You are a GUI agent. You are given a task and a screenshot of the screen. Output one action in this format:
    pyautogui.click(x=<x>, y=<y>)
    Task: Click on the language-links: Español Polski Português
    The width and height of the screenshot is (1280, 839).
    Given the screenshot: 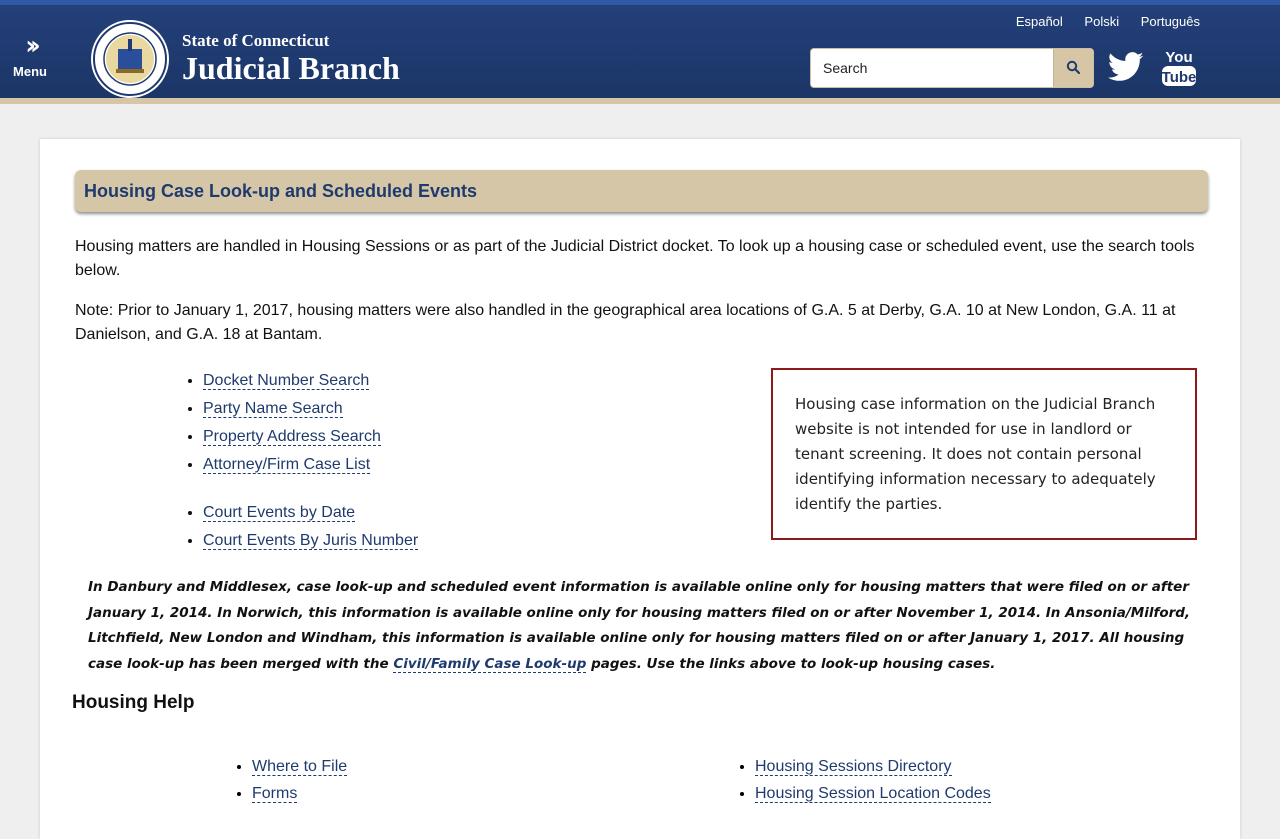 What is the action you would take?
    pyautogui.click(x=1099, y=21)
    